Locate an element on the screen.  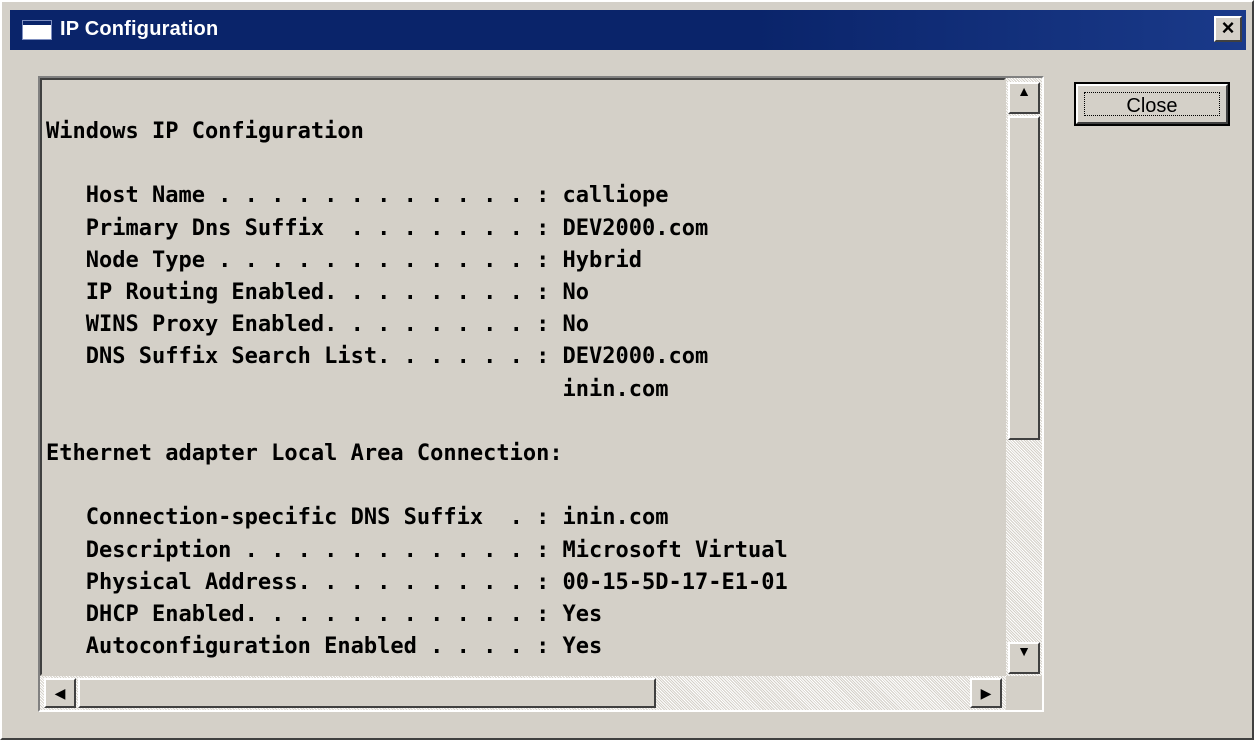
close-button-label: Close is located at coordinates (1152, 104).